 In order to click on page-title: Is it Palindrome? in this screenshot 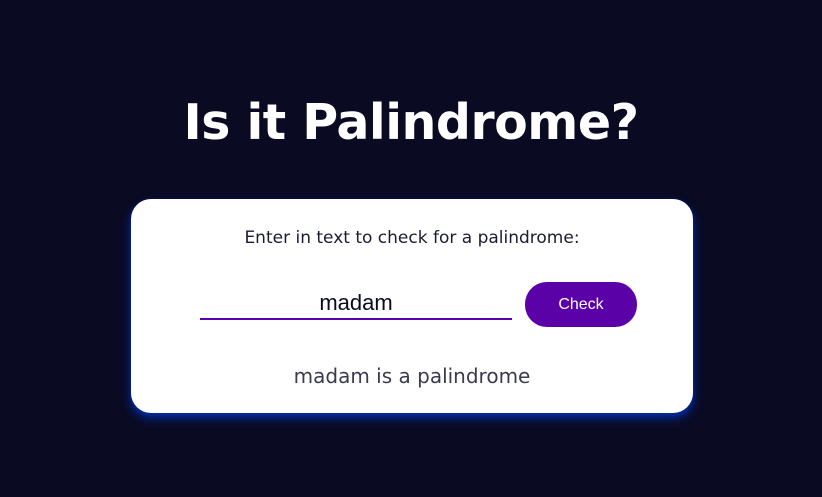, I will do `click(411, 122)`.